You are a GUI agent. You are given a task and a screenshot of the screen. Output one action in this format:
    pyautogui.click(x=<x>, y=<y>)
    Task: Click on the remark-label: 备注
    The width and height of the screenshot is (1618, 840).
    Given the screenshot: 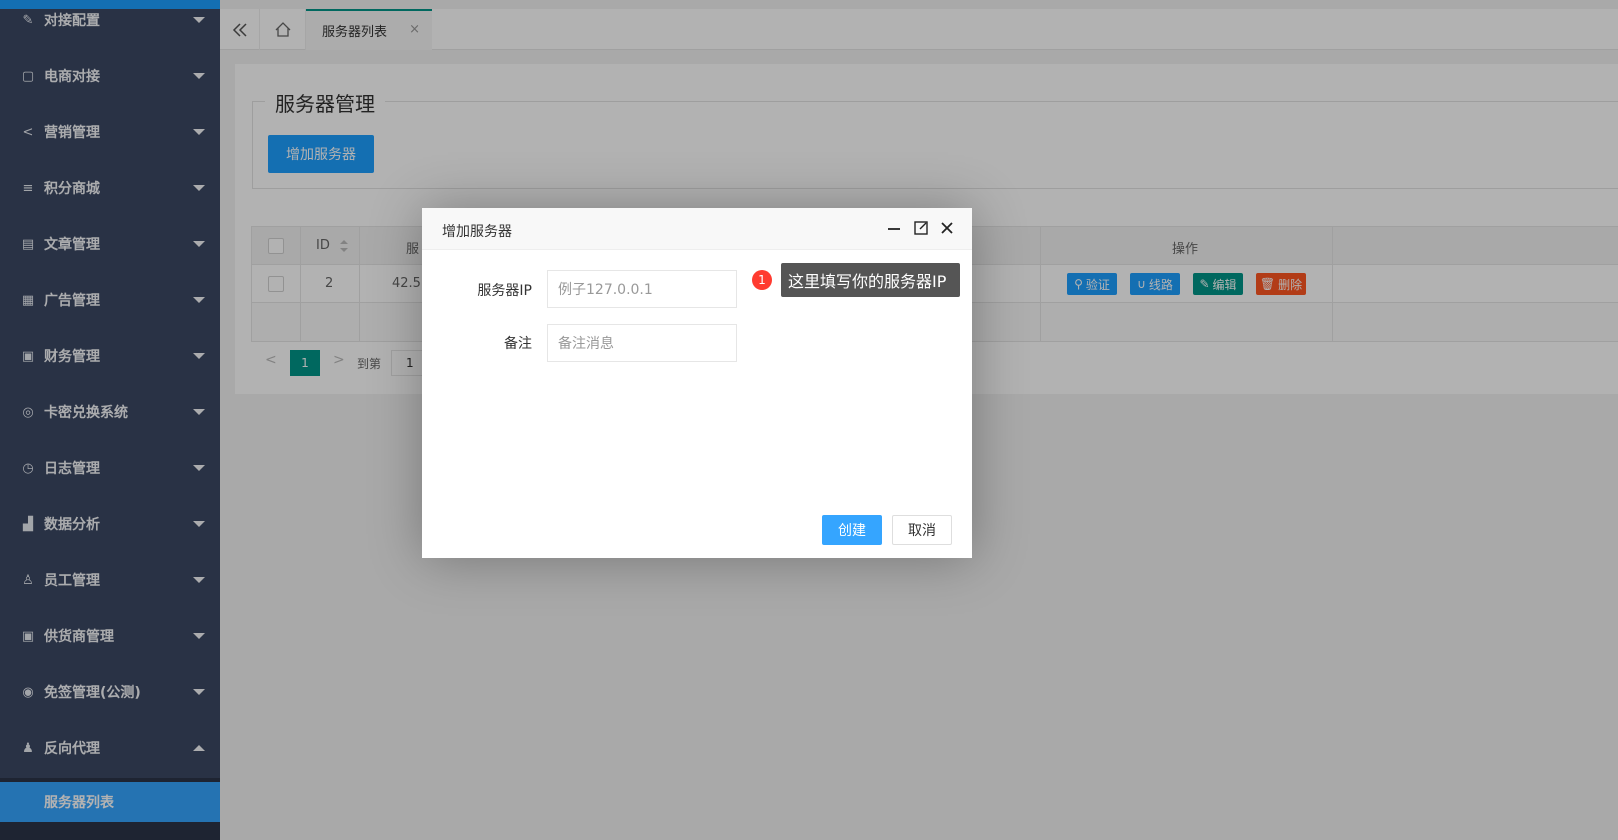 What is the action you would take?
    pyautogui.click(x=518, y=344)
    